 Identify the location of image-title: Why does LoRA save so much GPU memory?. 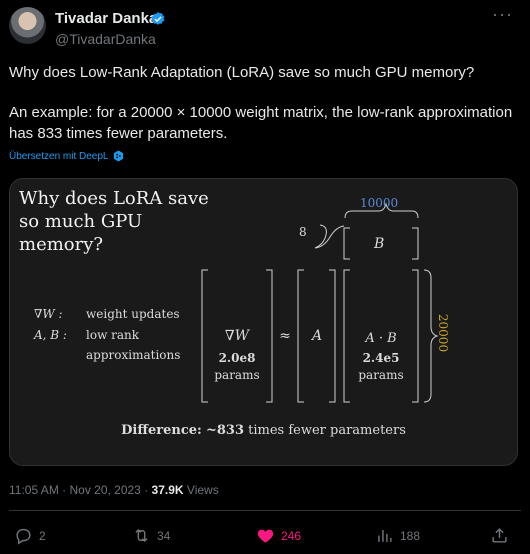
(114, 221).